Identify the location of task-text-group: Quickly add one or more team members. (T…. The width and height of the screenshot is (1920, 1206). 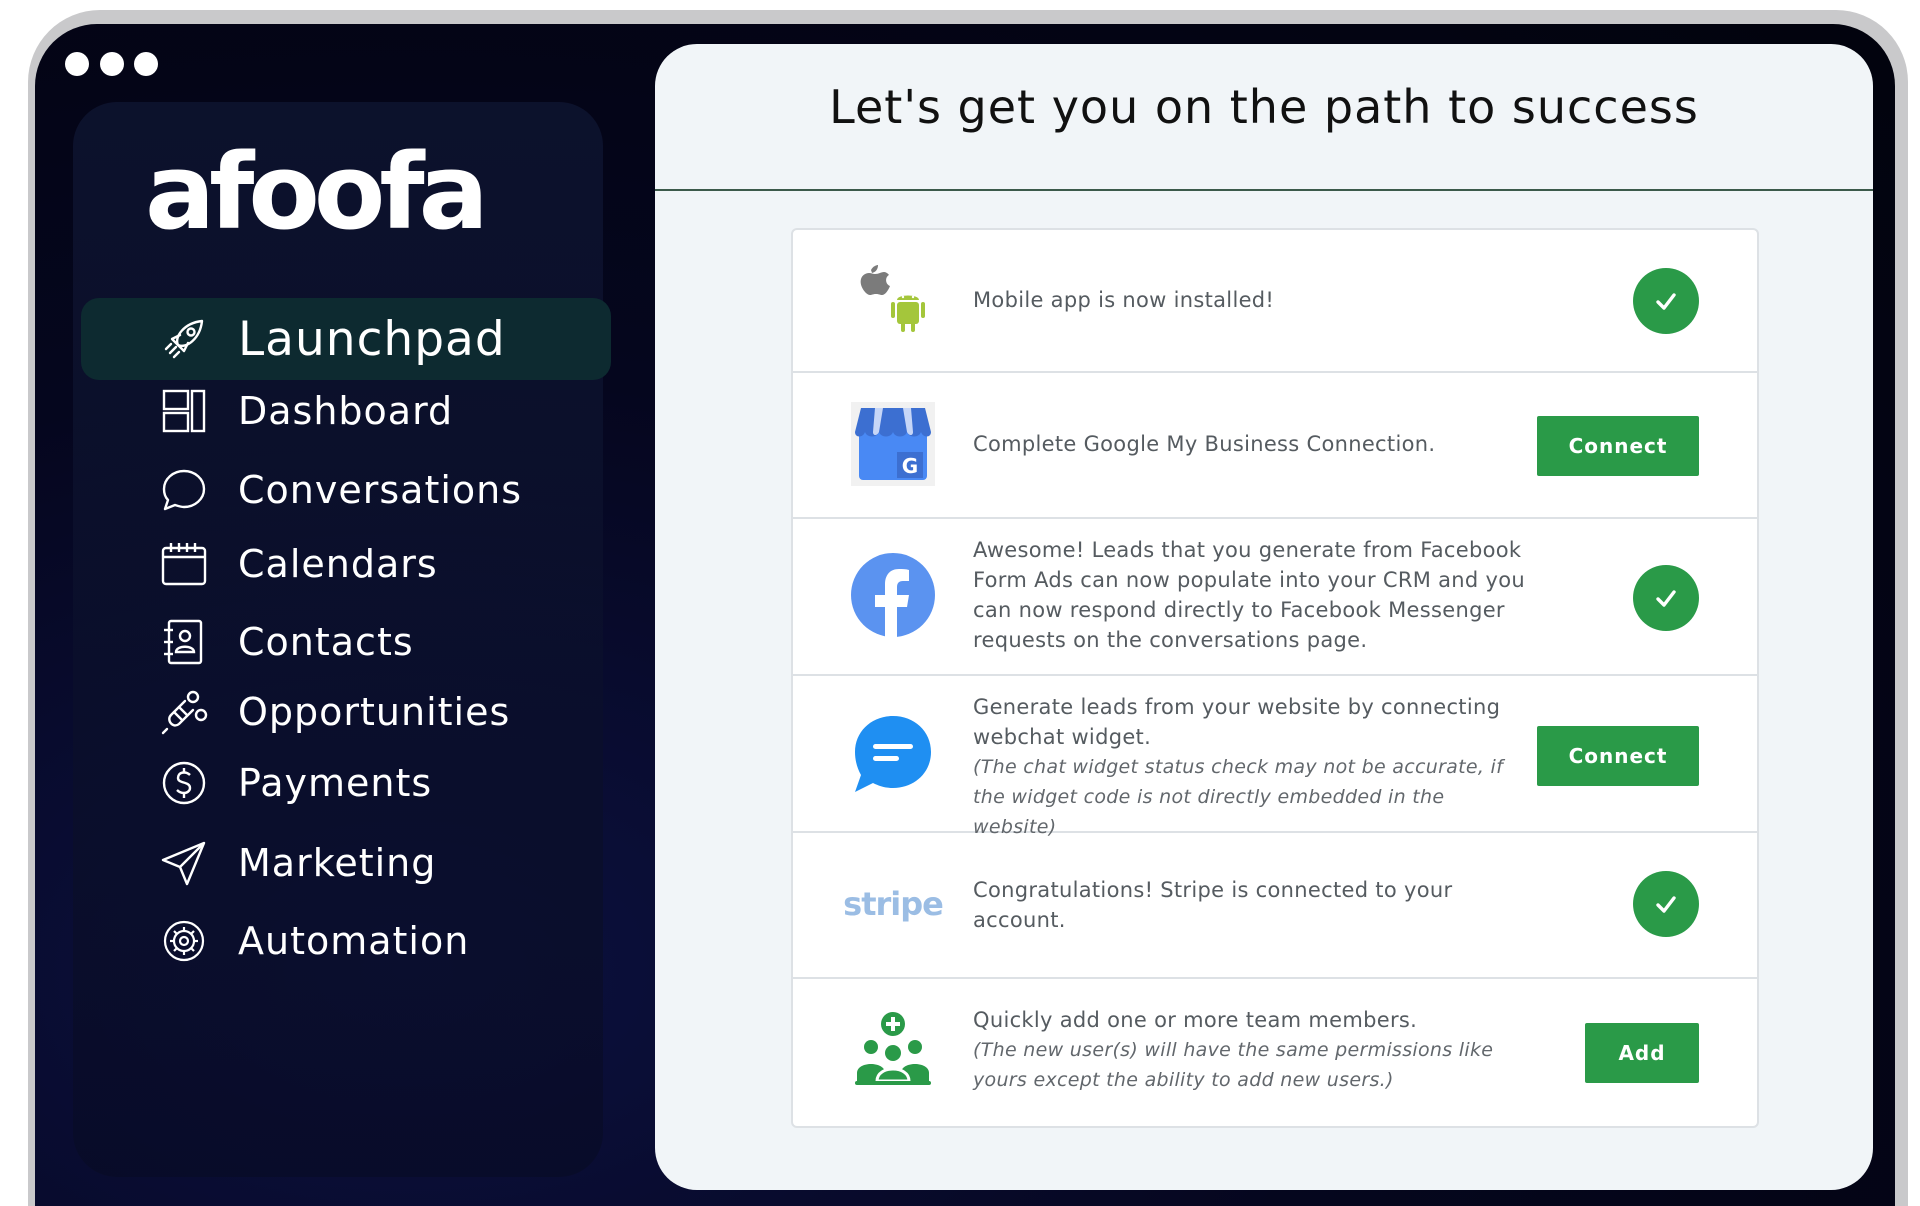
(1253, 1050).